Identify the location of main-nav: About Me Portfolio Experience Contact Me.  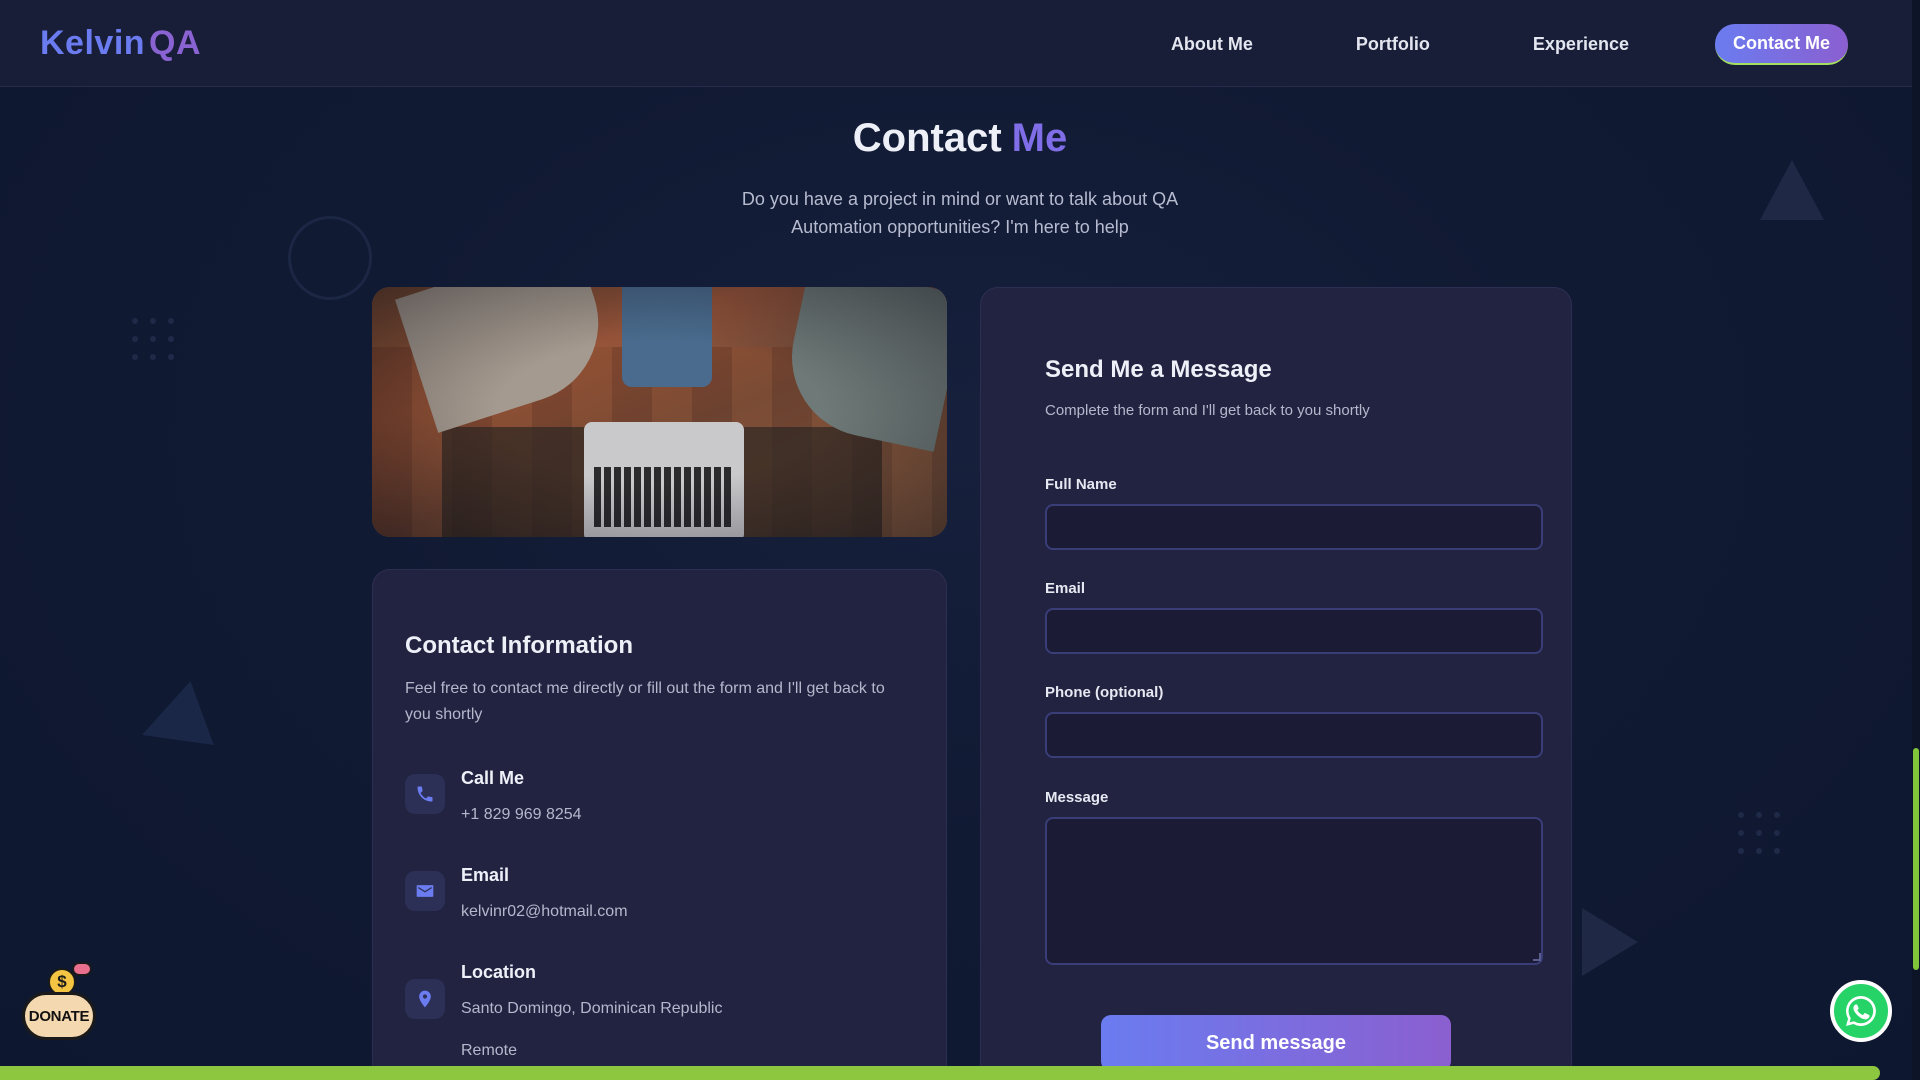
(1458, 44).